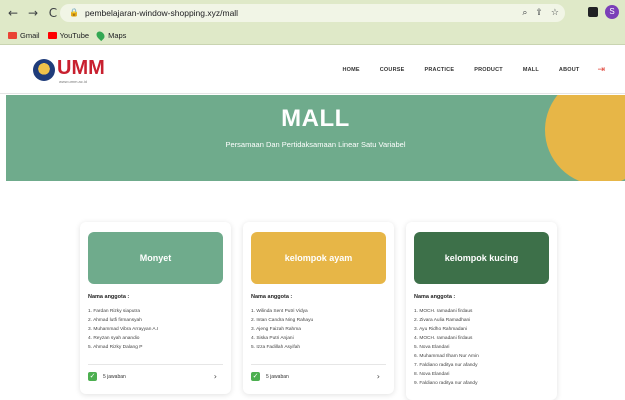  What do you see at coordinates (488, 70) in the screenshot?
I see `nav-product: PRODUCT` at bounding box center [488, 70].